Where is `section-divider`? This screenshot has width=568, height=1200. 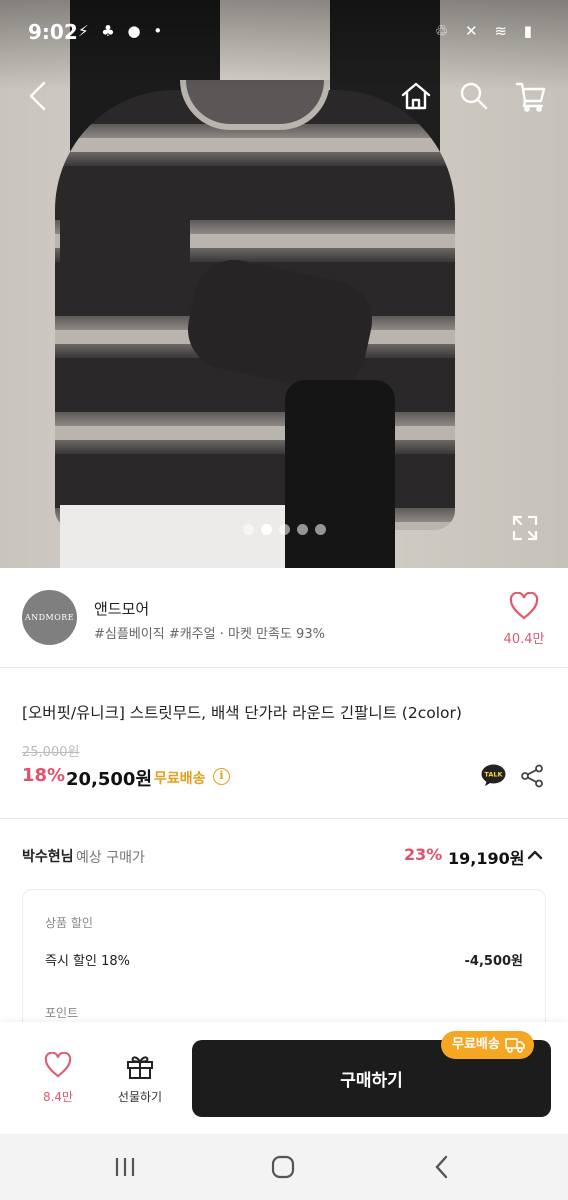 section-divider is located at coordinates (284, 818).